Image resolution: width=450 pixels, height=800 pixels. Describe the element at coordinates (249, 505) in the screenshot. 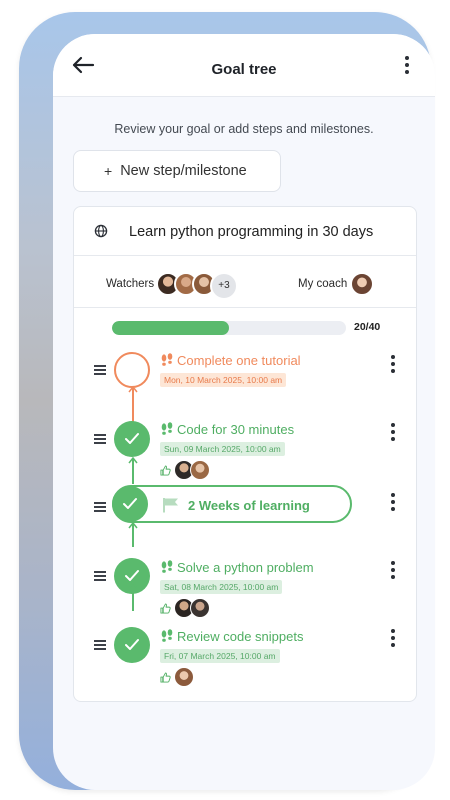

I see `milestone-title: 2 Weeks of learning` at that location.